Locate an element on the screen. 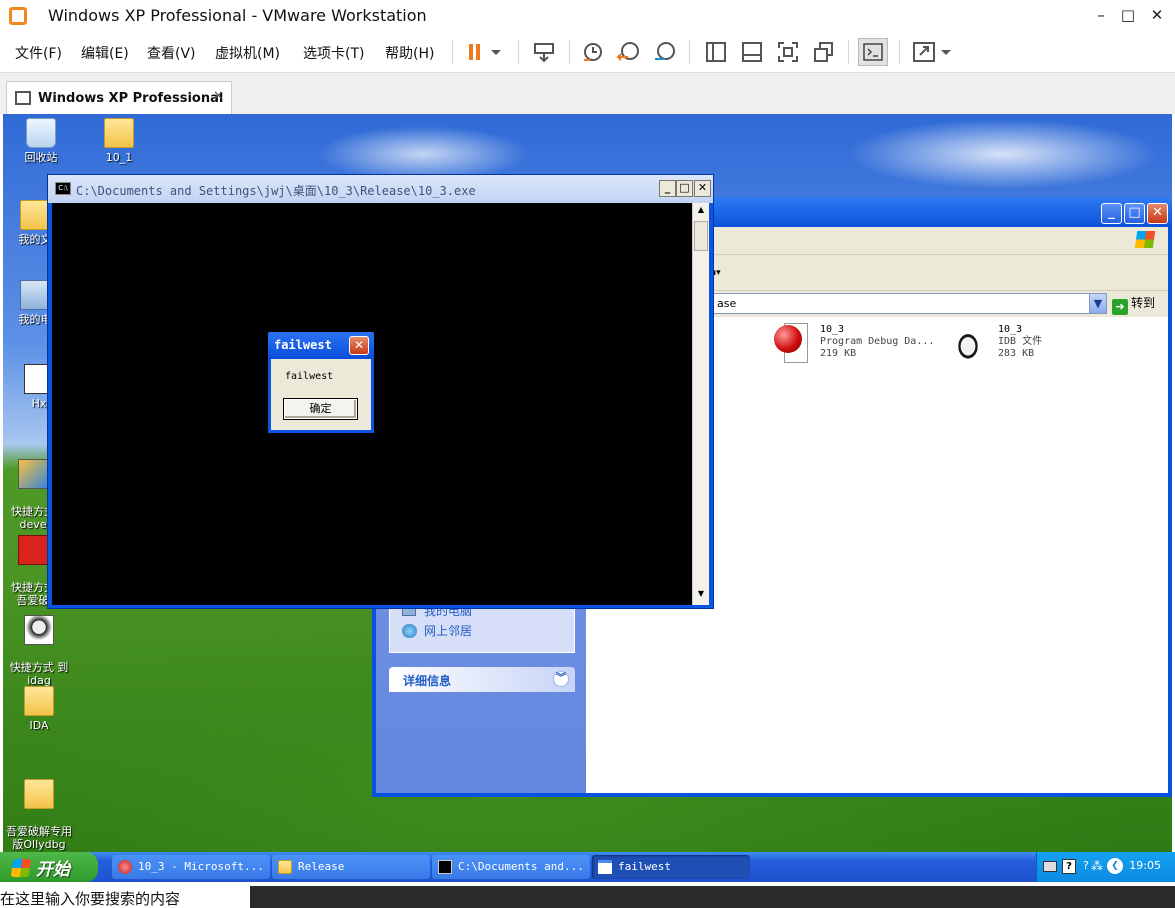  other-places-panel: 我的电脑 网上邻居 is located at coordinates (482, 628).